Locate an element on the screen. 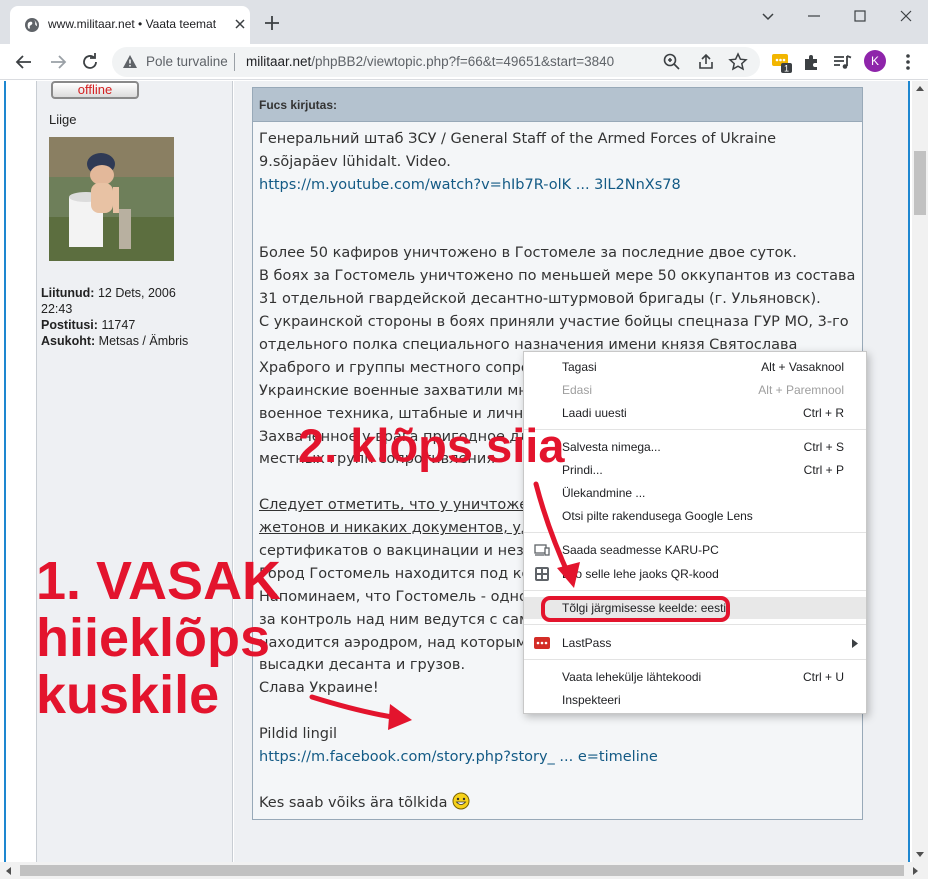  user-rank: Liige is located at coordinates (63, 119).